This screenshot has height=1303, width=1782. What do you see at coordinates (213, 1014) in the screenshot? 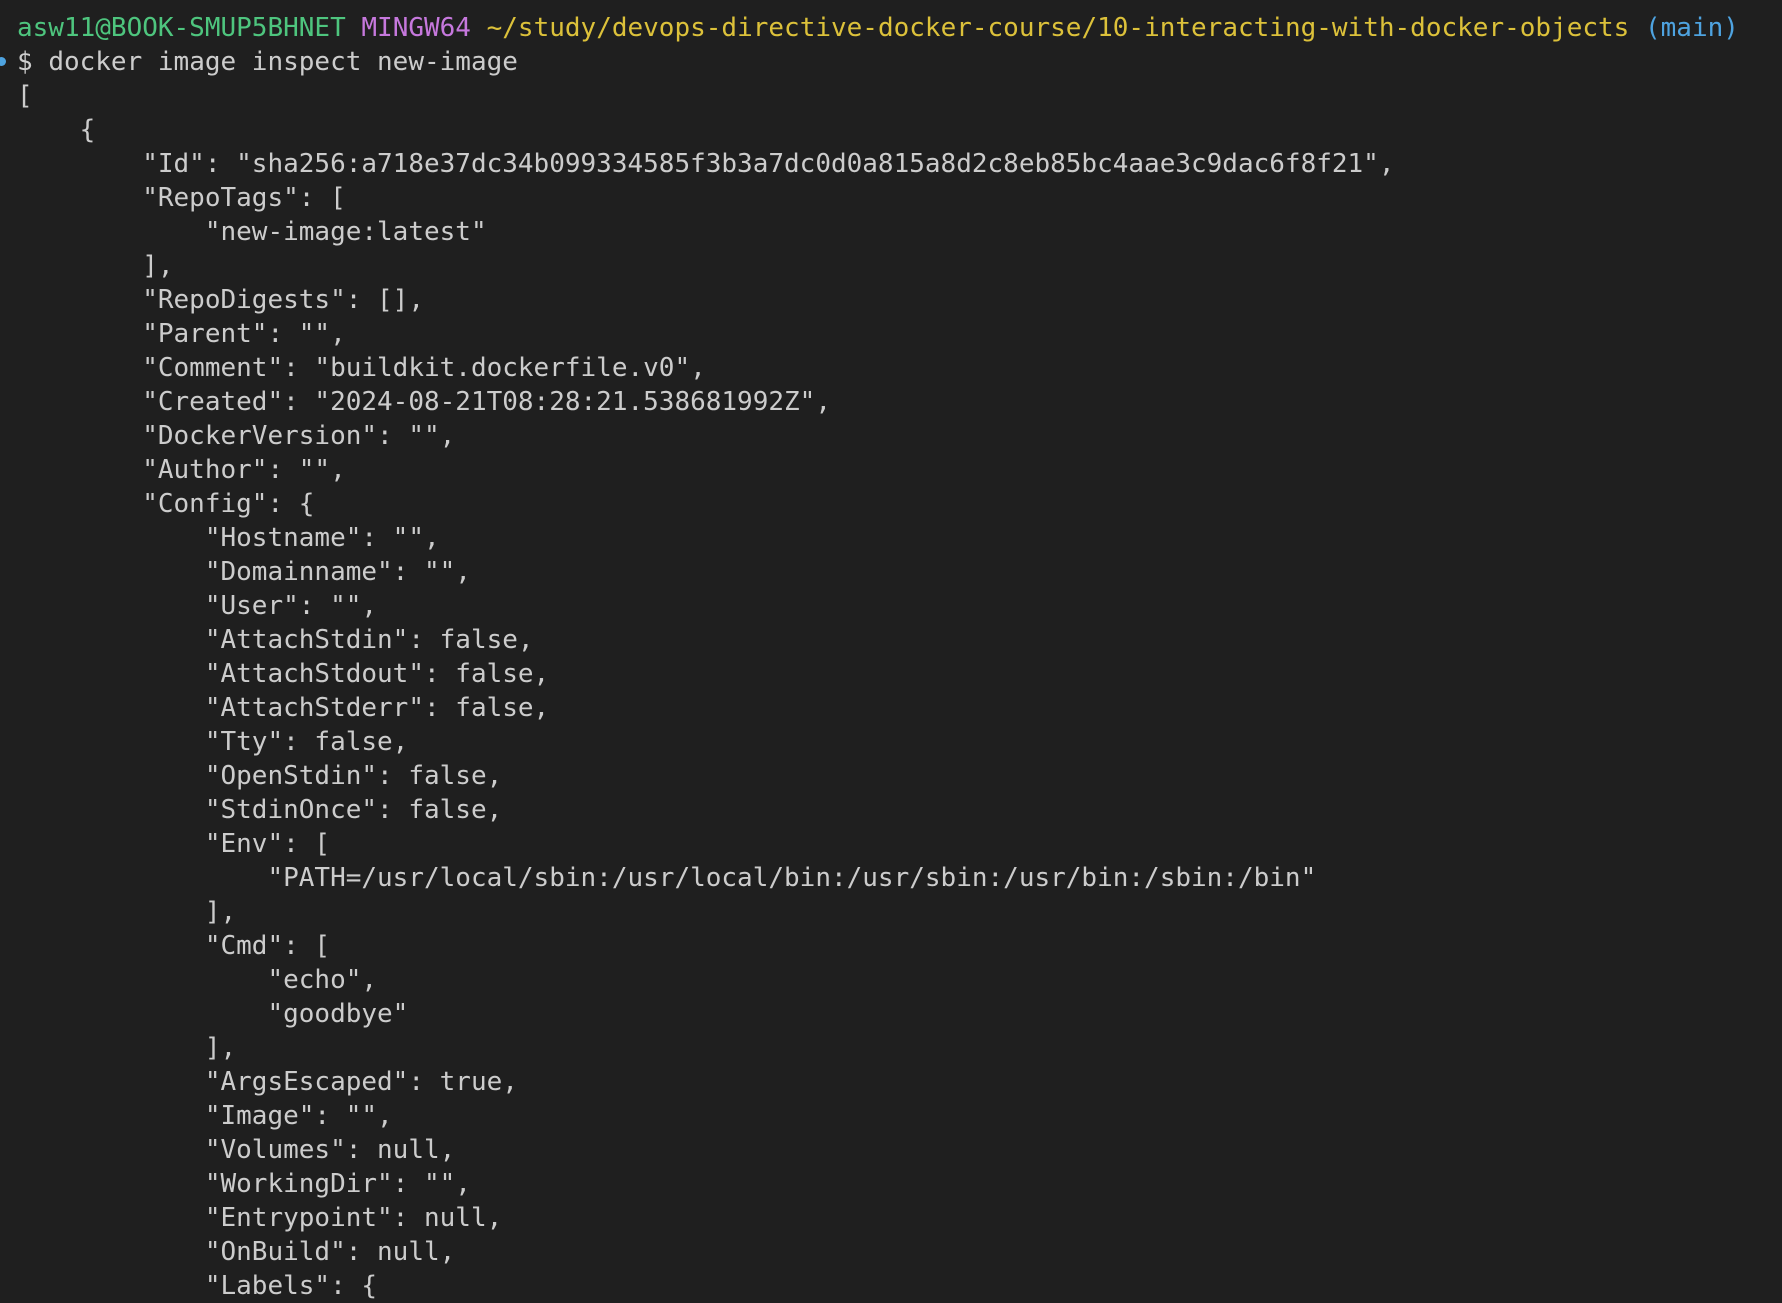
I see `output-line: "goodbye"` at bounding box center [213, 1014].